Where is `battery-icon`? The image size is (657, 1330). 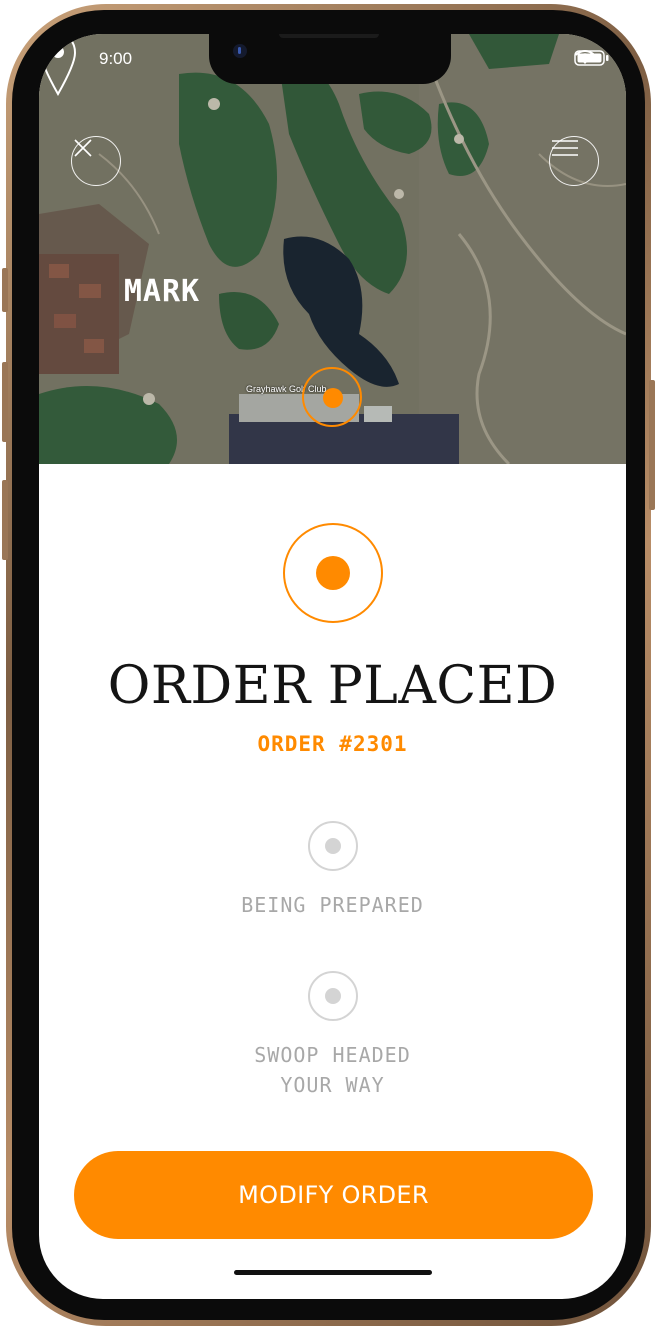 battery-icon is located at coordinates (591, 58).